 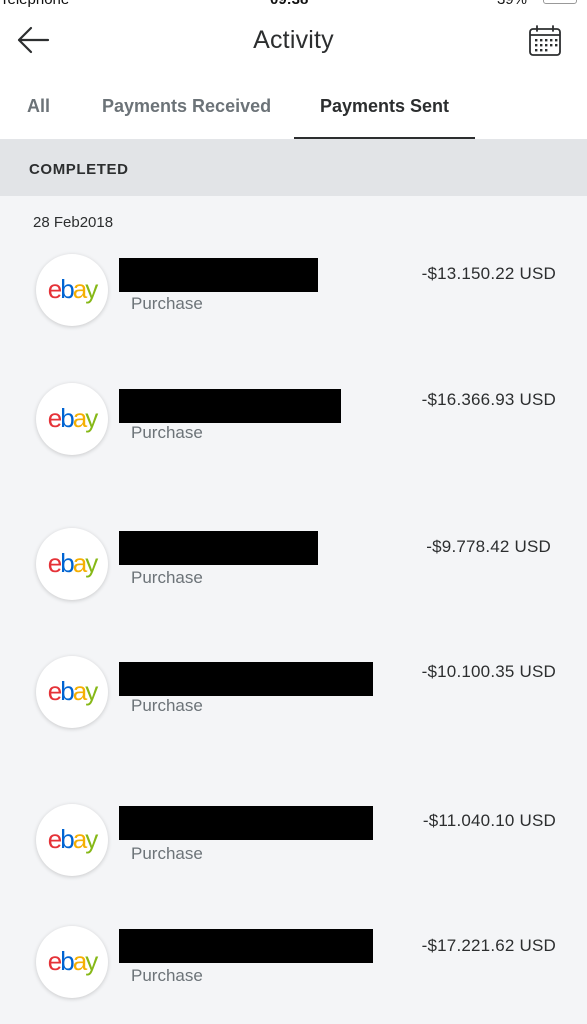 I want to click on battery-percent: 39%, so click(x=512, y=4).